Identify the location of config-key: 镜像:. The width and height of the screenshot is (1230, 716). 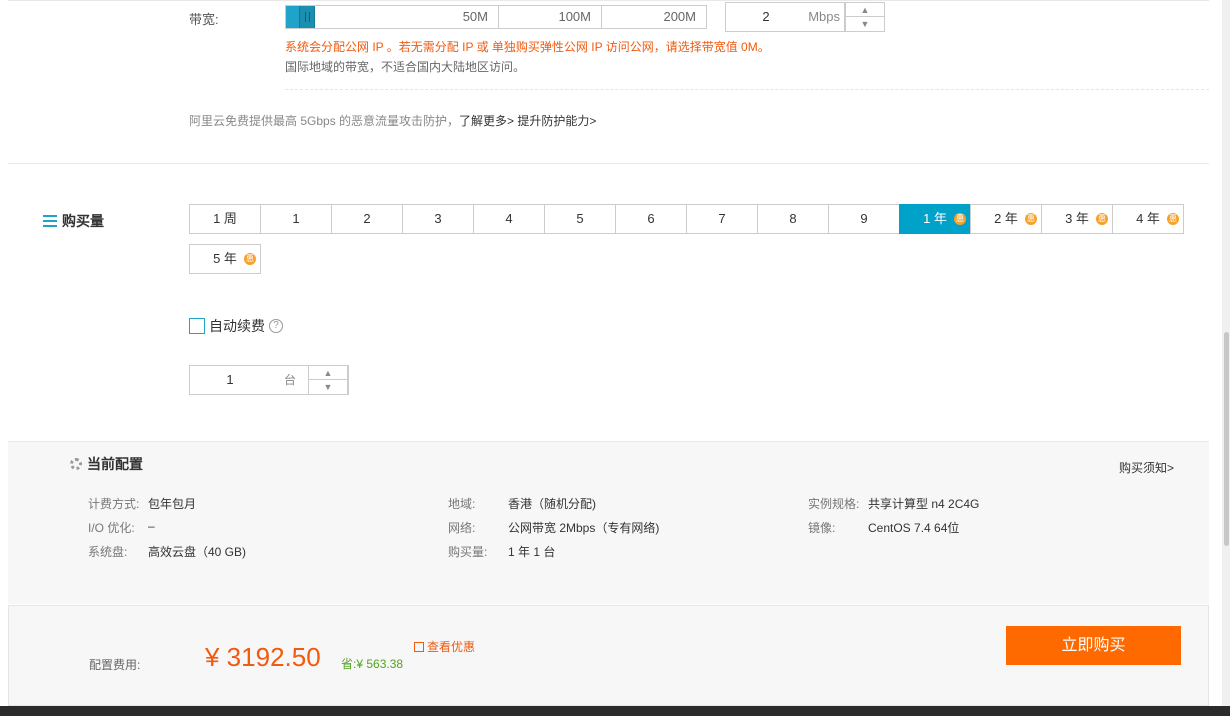
(822, 528).